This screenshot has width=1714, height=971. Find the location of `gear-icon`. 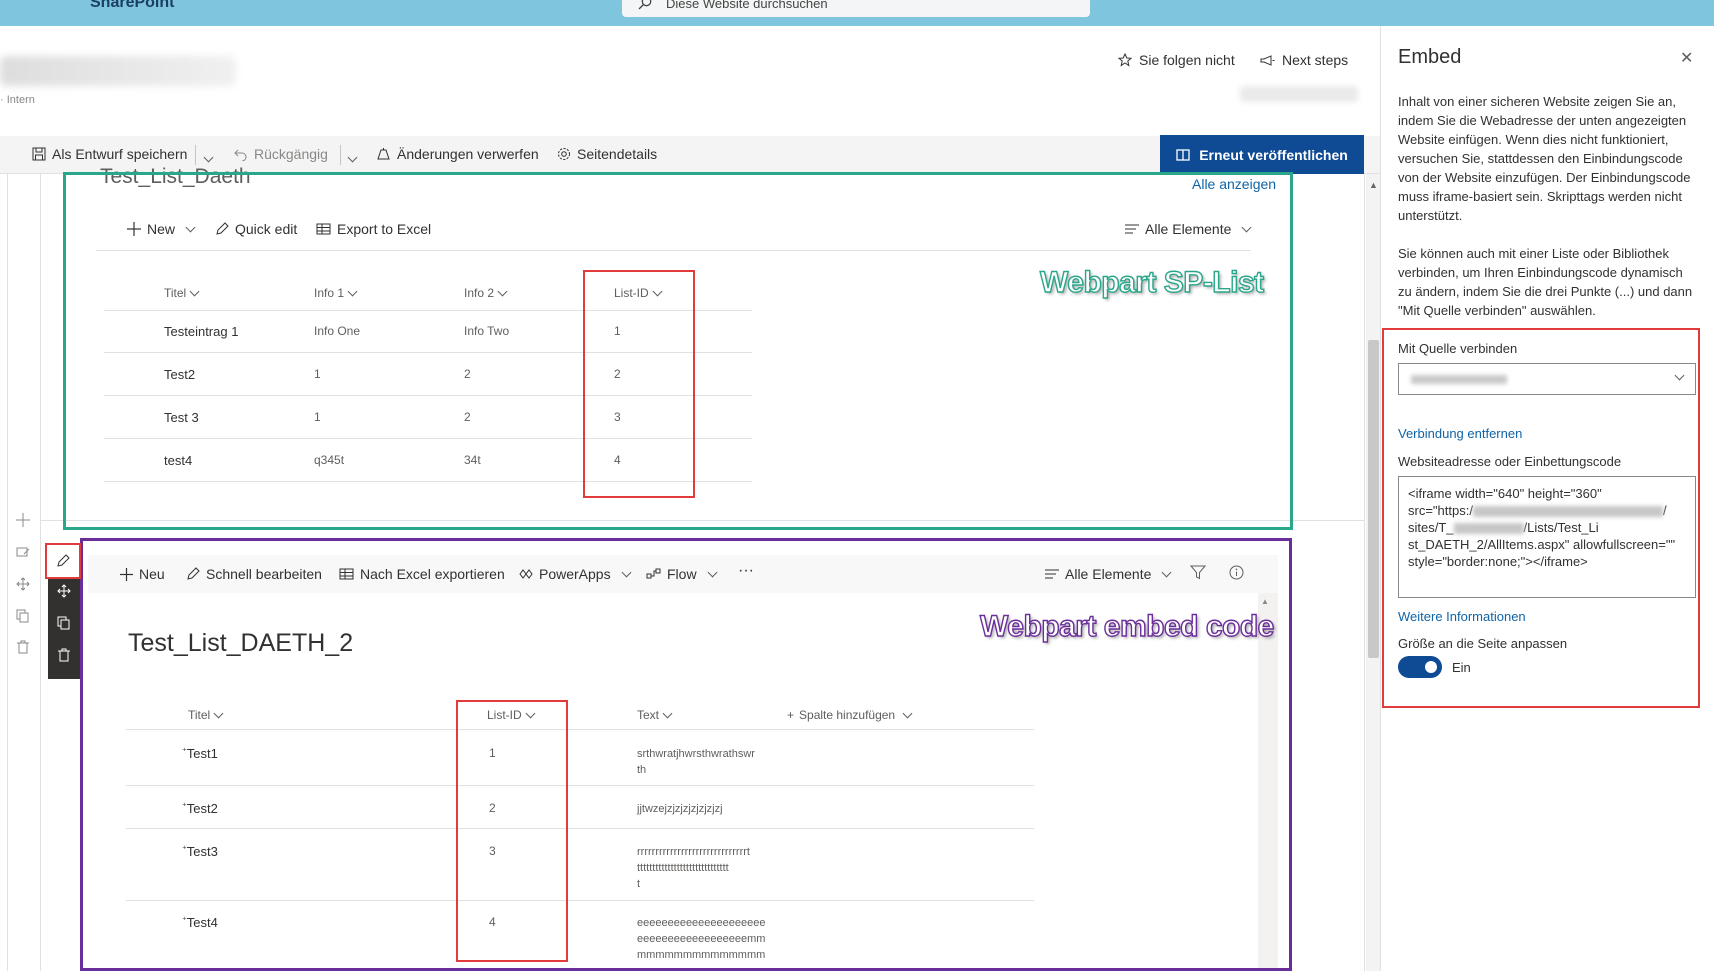

gear-icon is located at coordinates (564, 154).